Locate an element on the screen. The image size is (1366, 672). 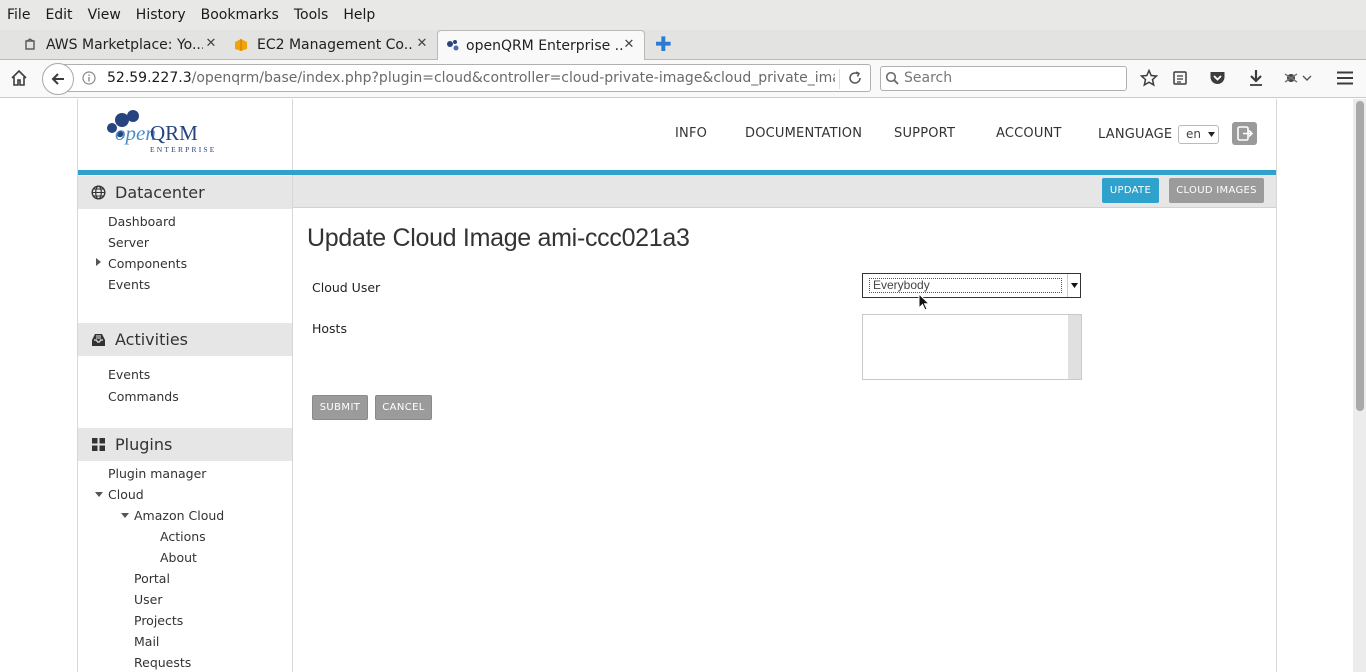
expand-arrow-icon is located at coordinates (98, 262).